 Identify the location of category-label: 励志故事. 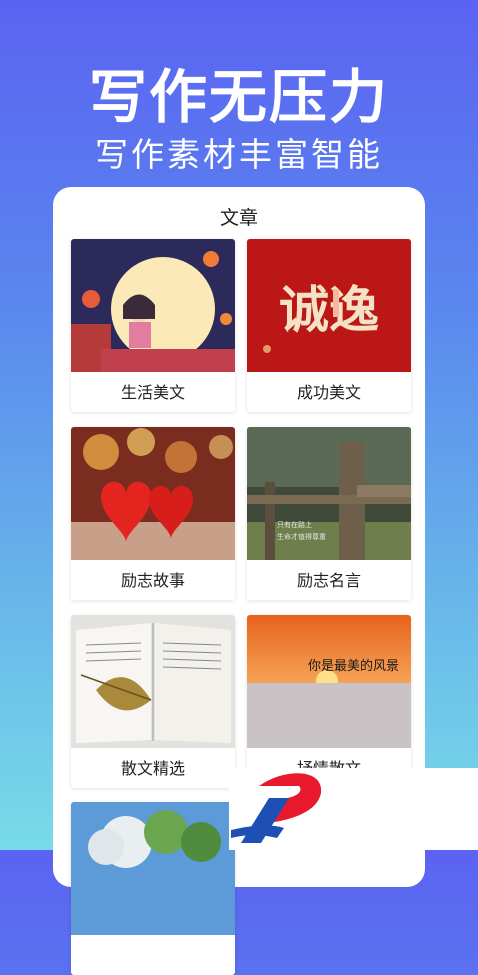
(152, 580).